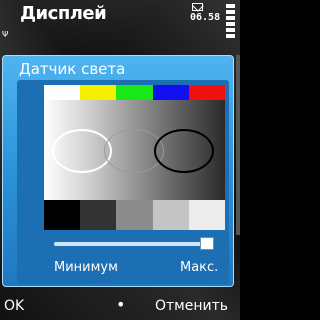 This screenshot has height=320, width=320. What do you see at coordinates (63, 13) in the screenshot?
I see `page-title: Дисплей` at bounding box center [63, 13].